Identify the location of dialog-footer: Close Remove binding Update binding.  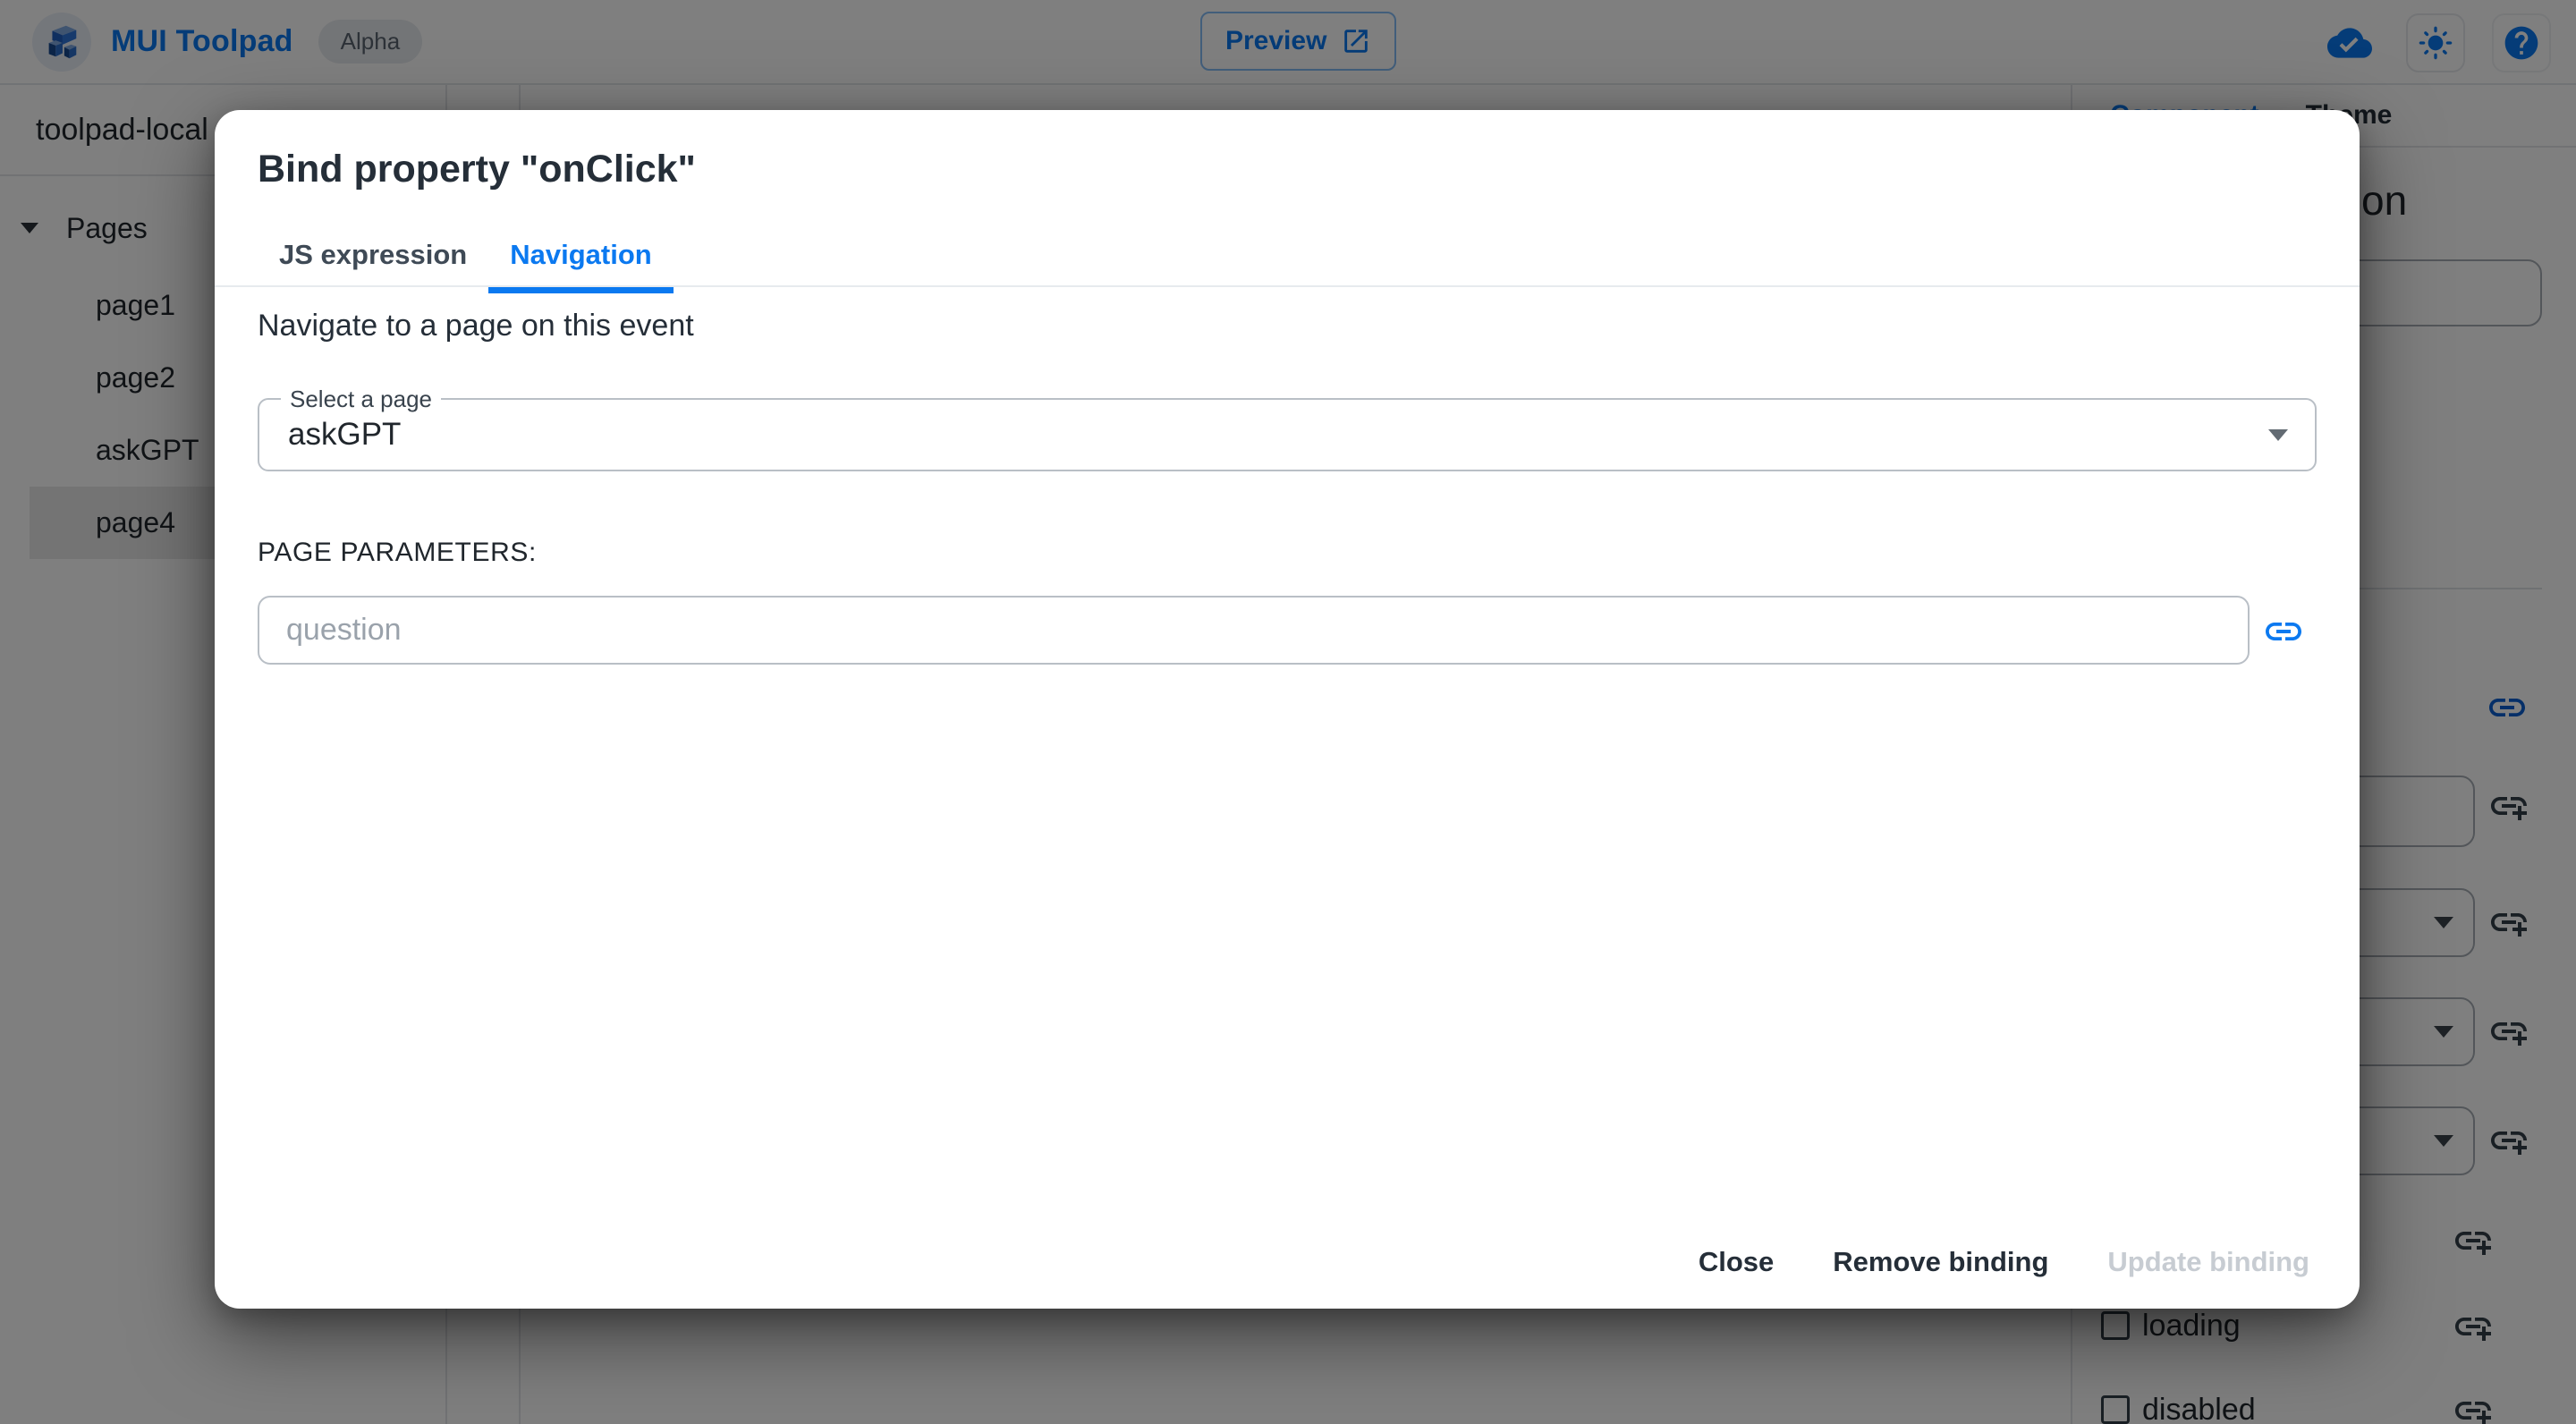
(2004, 1262).